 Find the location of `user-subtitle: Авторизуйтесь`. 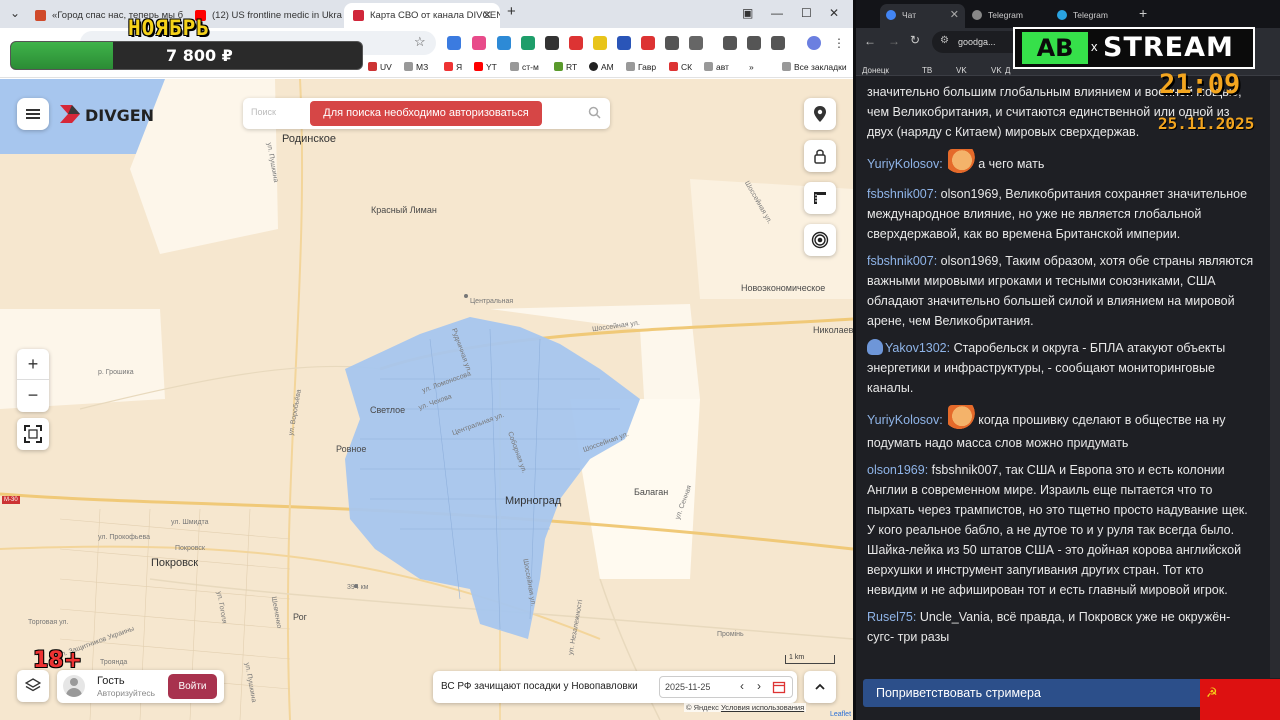

user-subtitle: Авторизуйтесь is located at coordinates (126, 693).